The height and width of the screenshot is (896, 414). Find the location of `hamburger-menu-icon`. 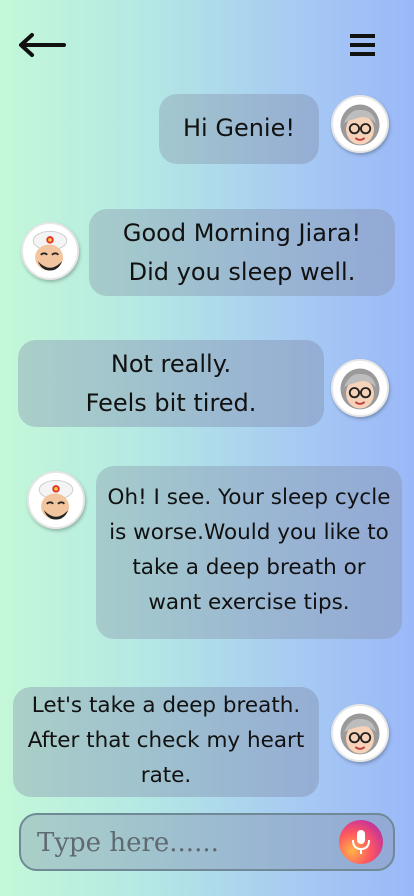

hamburger-menu-icon is located at coordinates (362, 45).